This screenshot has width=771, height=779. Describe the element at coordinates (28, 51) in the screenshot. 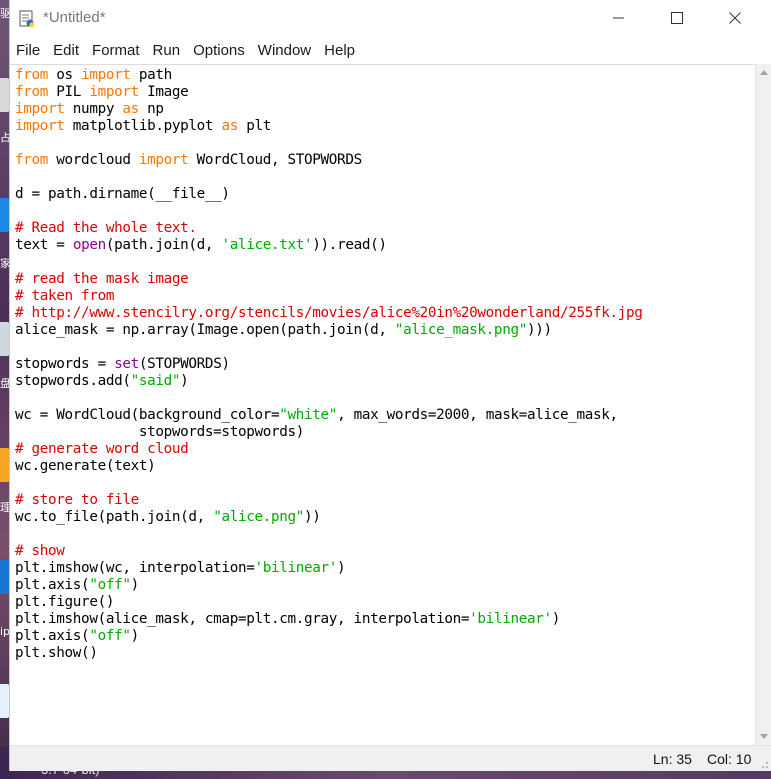

I see `menu-file: File` at that location.